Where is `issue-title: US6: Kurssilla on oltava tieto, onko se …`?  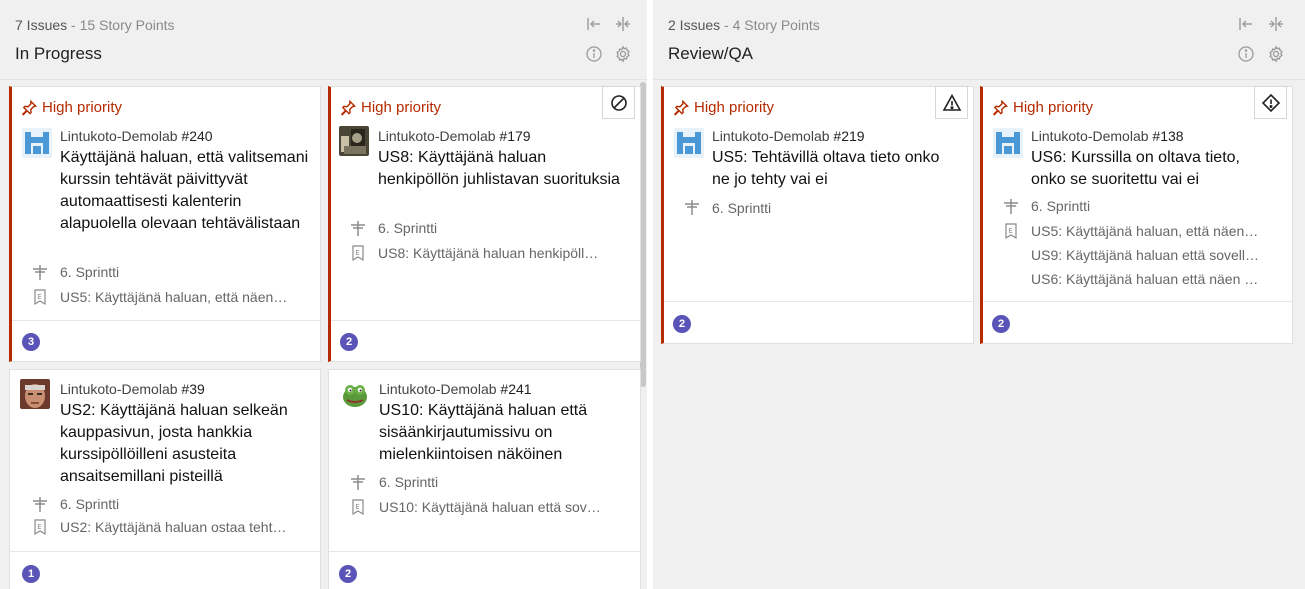
issue-title: US6: Kurssilla on oltava tieto, onko se … is located at coordinates (1151, 169).